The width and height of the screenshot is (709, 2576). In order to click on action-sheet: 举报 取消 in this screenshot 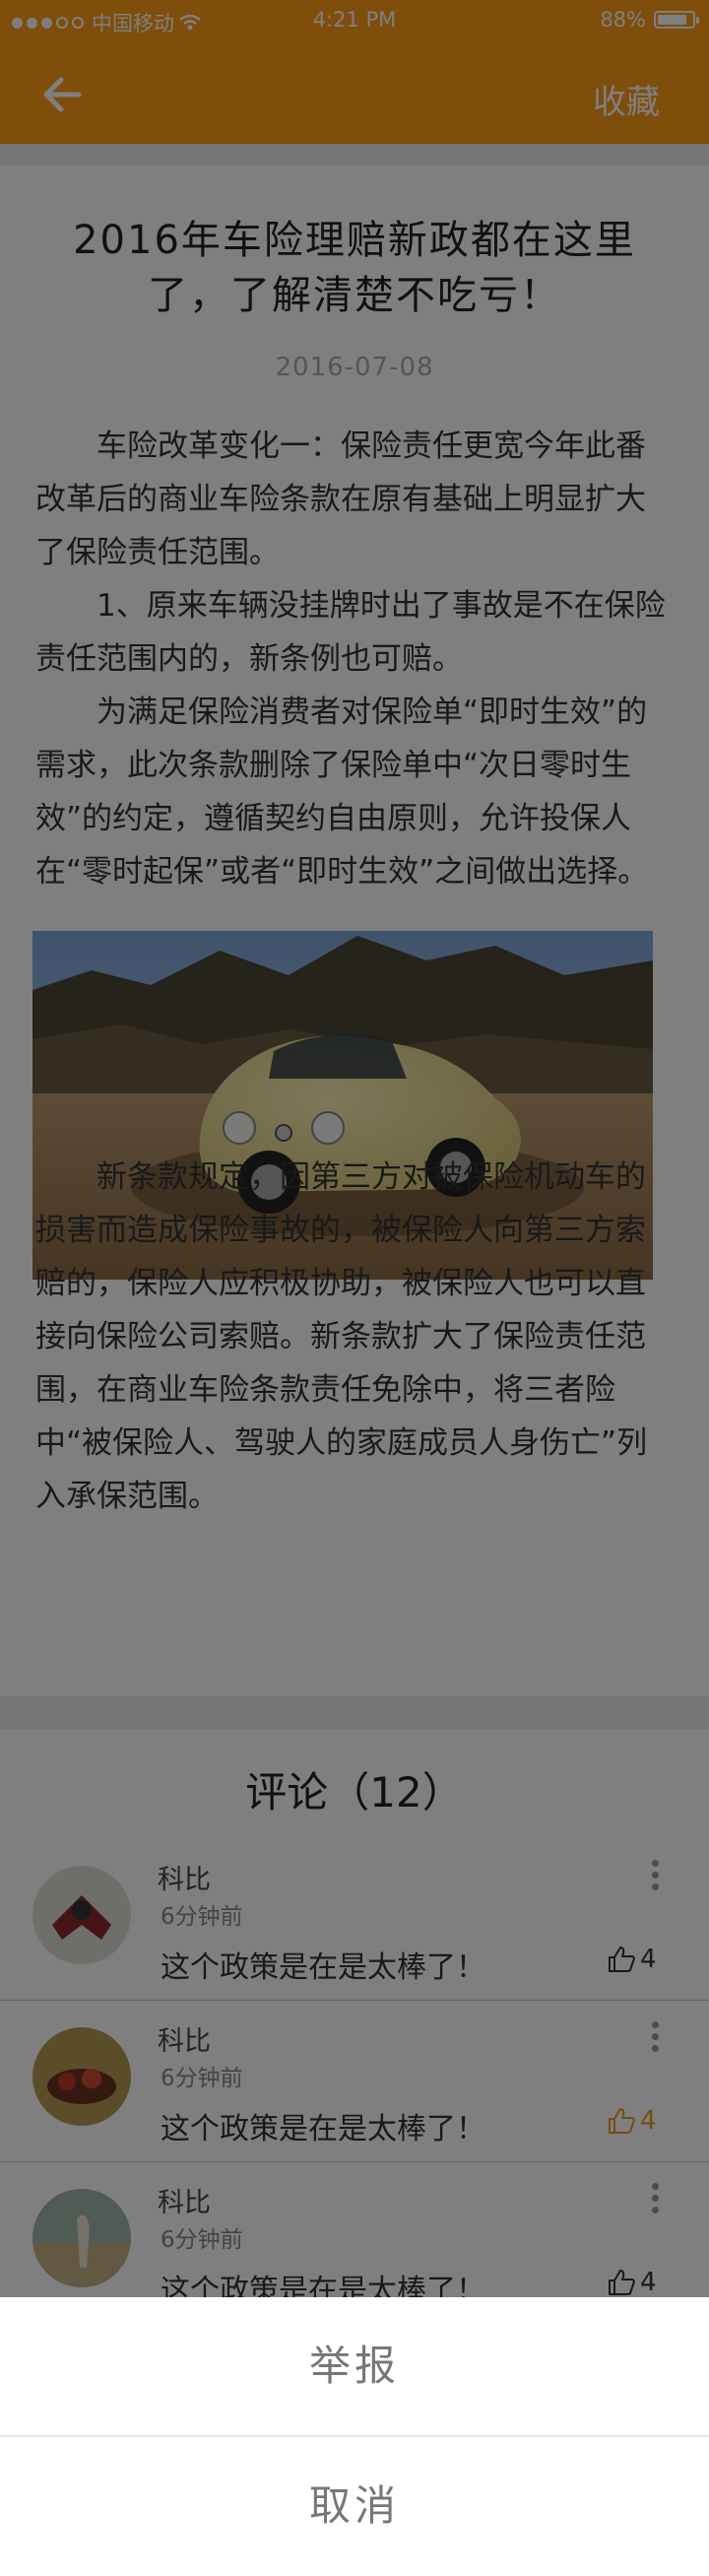, I will do `click(354, 2437)`.